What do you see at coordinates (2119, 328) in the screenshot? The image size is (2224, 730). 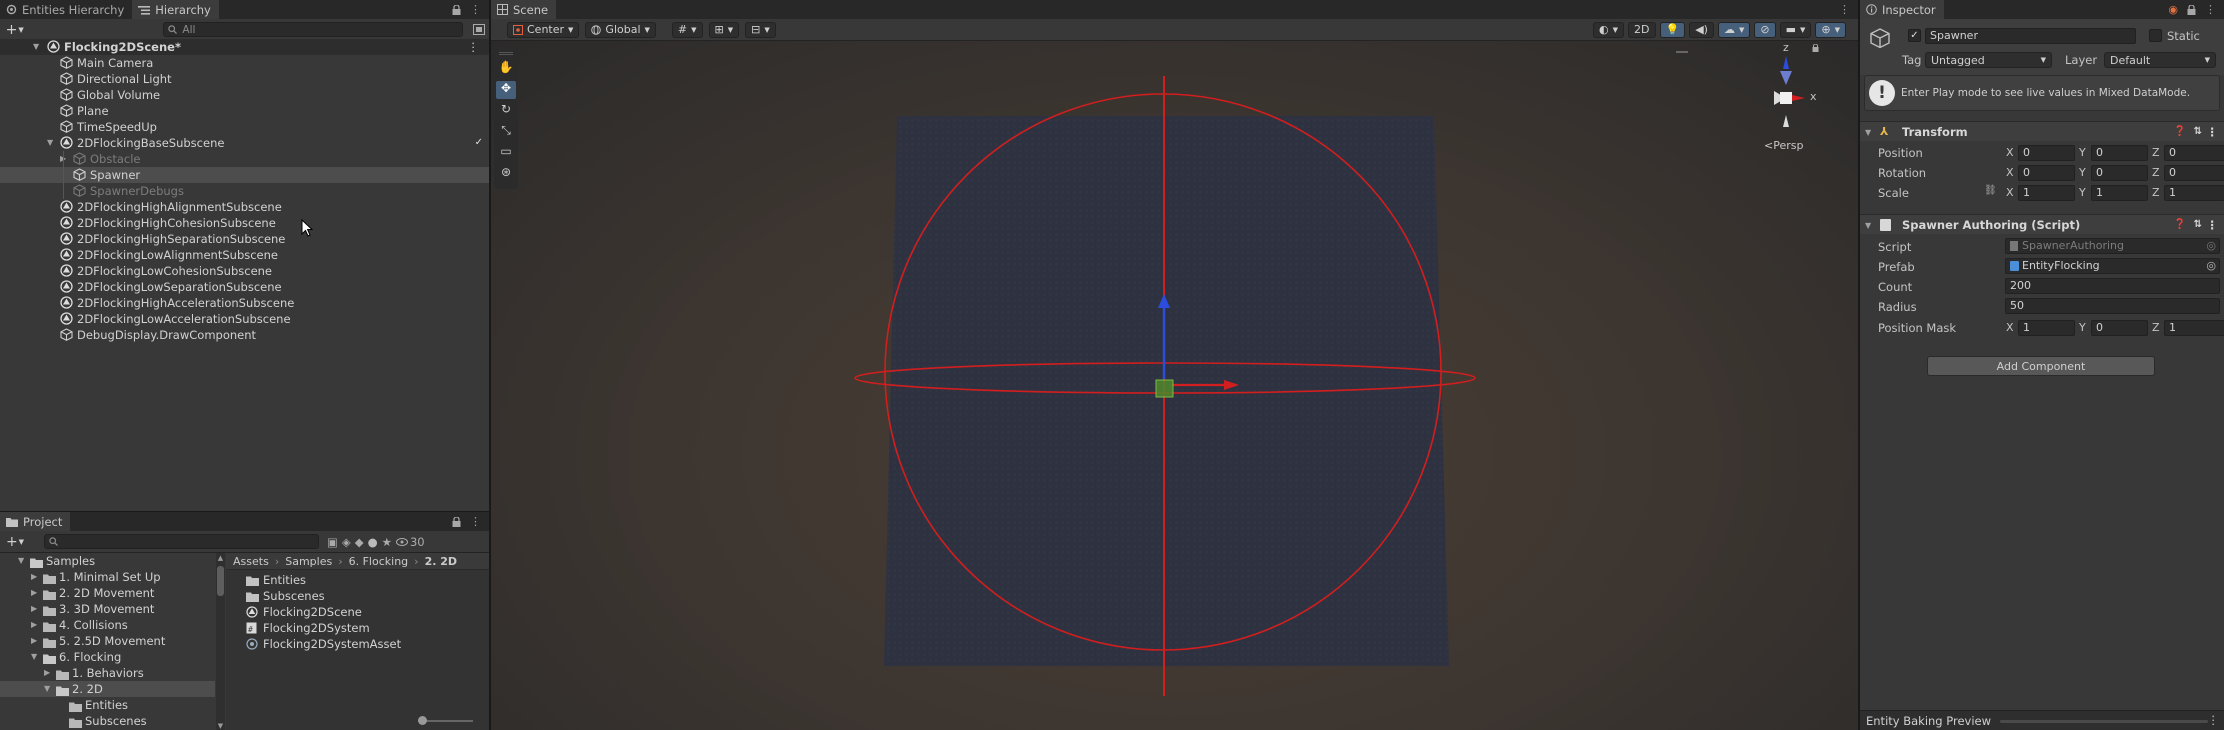 I see `mask-y-field: 0` at bounding box center [2119, 328].